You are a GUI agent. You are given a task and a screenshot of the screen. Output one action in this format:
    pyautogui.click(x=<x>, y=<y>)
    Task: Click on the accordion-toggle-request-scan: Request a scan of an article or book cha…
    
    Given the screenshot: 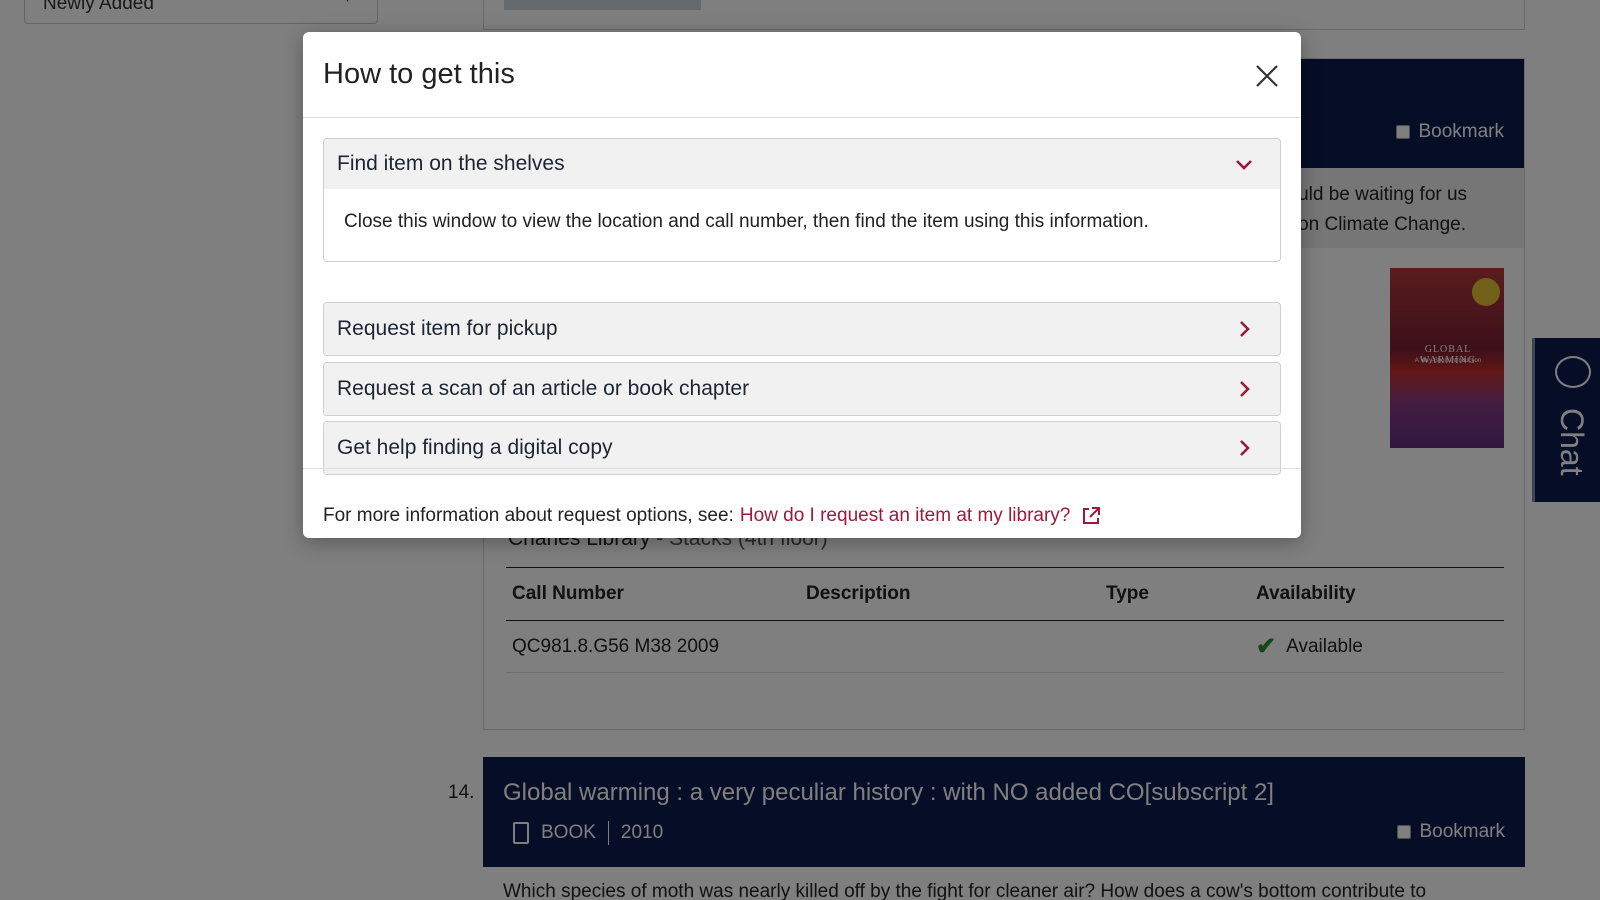 What is the action you would take?
    pyautogui.click(x=802, y=389)
    